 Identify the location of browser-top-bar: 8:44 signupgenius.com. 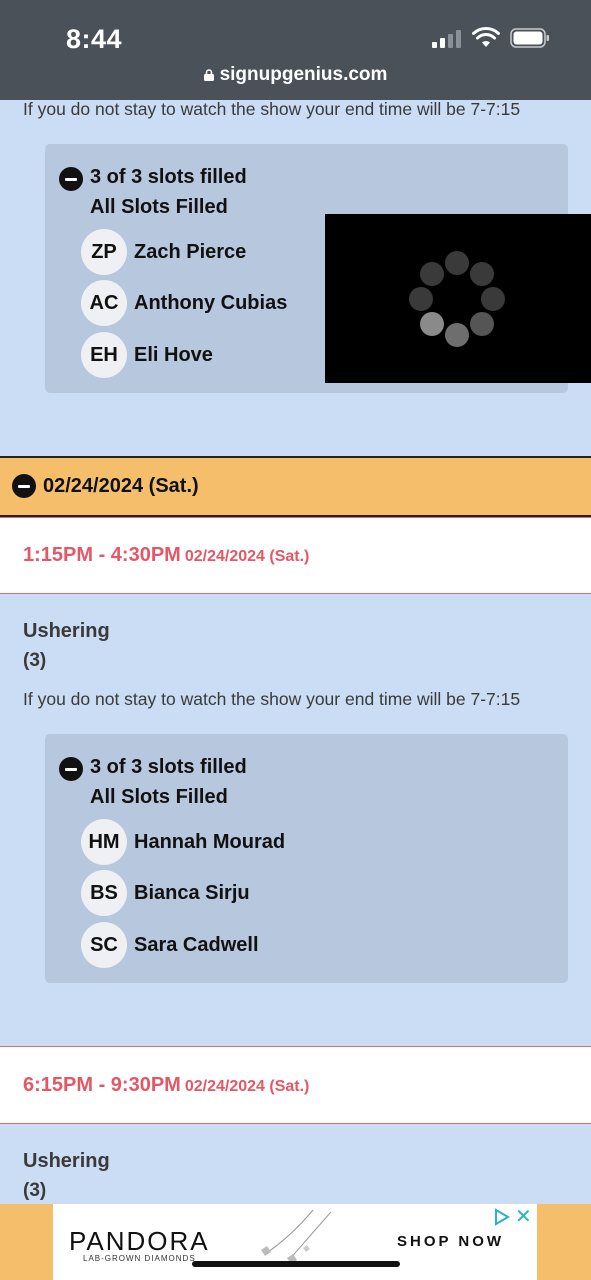
(295, 50).